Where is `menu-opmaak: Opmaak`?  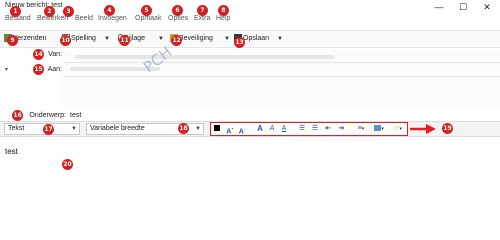
menu-opmaak: Opmaak is located at coordinates (148, 18).